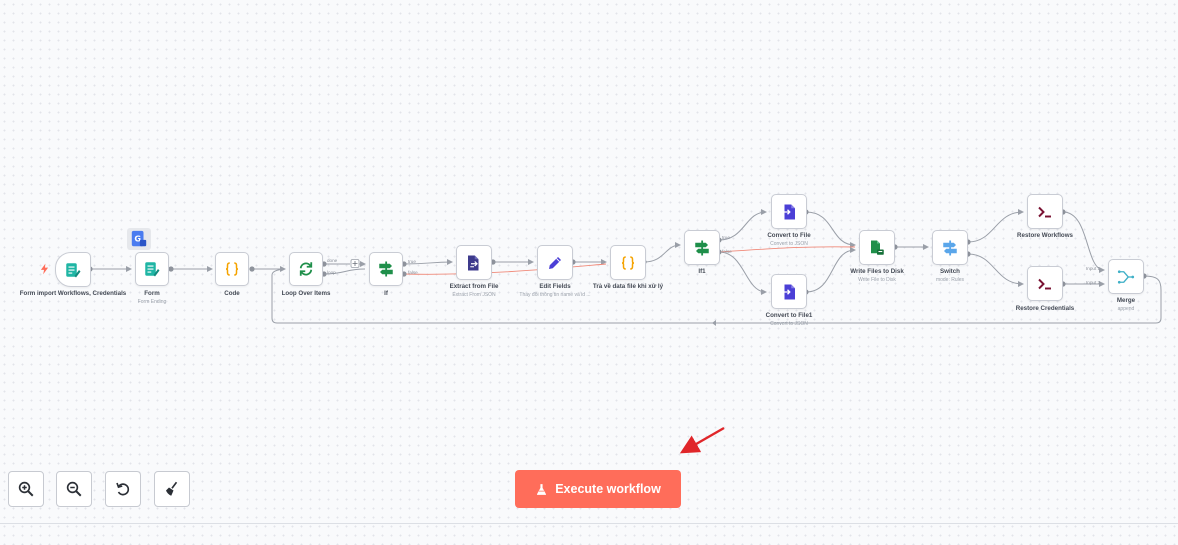  I want to click on port-label: loop, so click(331, 272).